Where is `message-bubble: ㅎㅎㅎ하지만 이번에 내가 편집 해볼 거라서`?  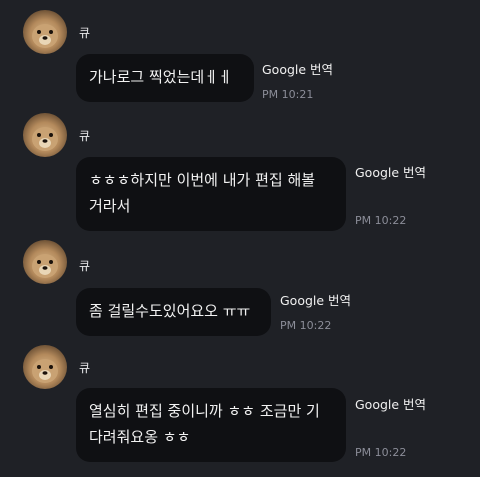 message-bubble: ㅎㅎㅎ하지만 이번에 내가 편집 해볼 거라서 is located at coordinates (211, 194).